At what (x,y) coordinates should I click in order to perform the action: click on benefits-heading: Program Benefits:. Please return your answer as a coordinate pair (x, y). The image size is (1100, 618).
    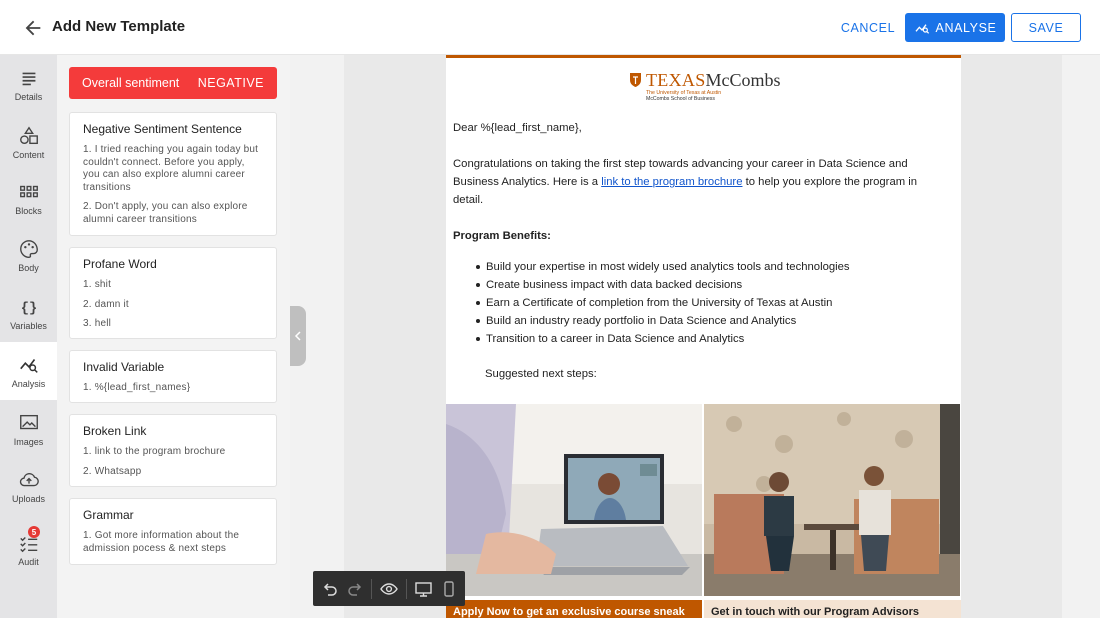
    Looking at the image, I should click on (502, 236).